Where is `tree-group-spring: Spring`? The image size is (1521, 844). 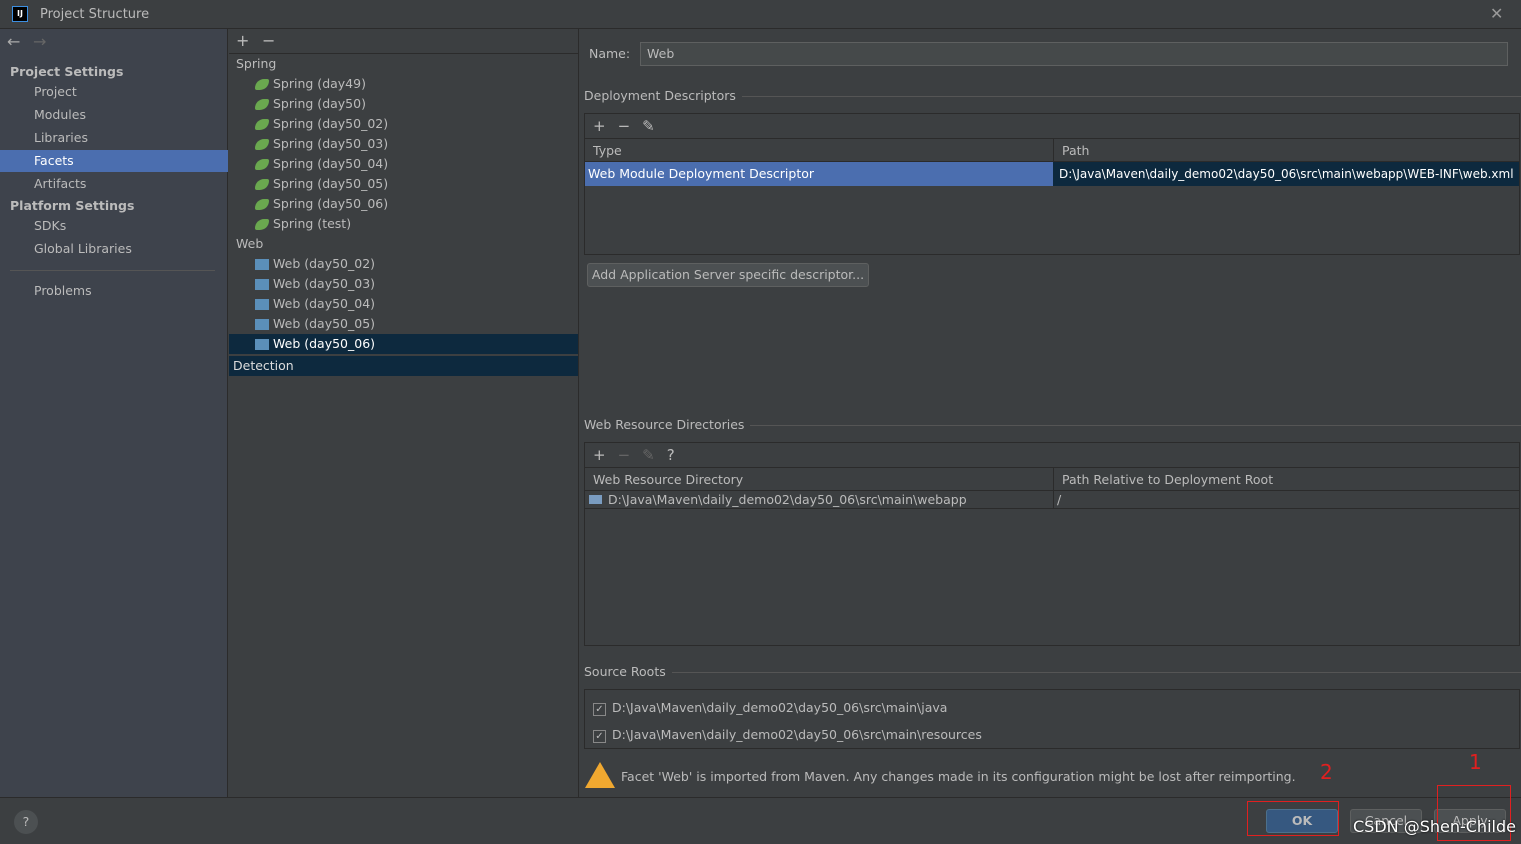
tree-group-spring: Spring is located at coordinates (403, 64).